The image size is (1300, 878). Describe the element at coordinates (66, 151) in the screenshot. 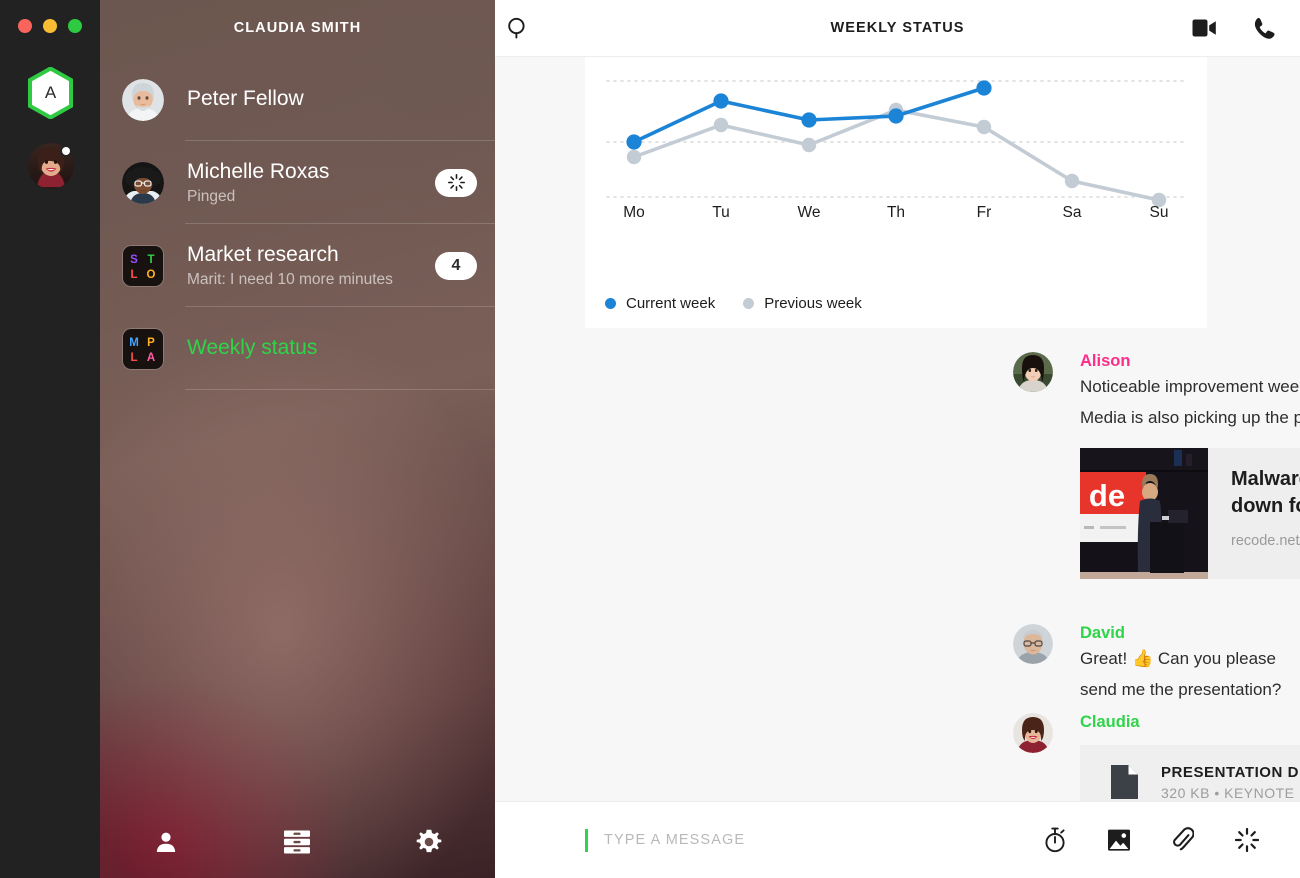

I see `account-status-dot` at that location.